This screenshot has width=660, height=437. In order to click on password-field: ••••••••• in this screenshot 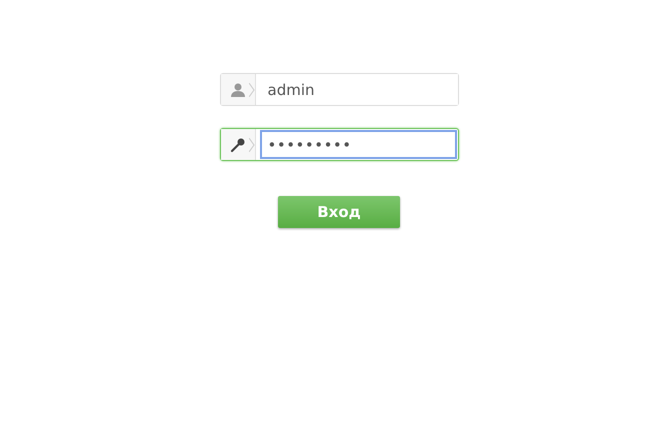, I will do `click(339, 144)`.